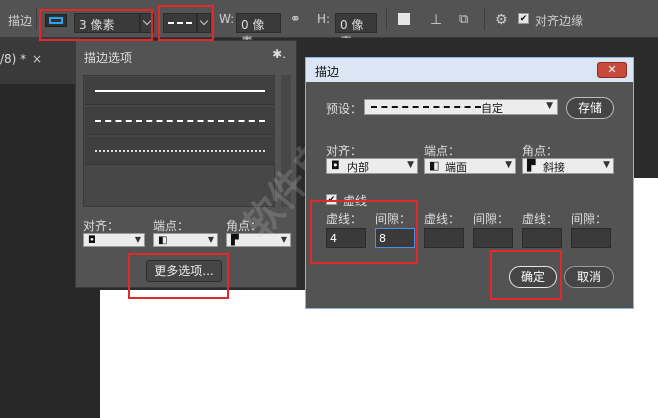 The image size is (658, 418). I want to click on stroke-width-field: 3 像素, so click(107, 23).